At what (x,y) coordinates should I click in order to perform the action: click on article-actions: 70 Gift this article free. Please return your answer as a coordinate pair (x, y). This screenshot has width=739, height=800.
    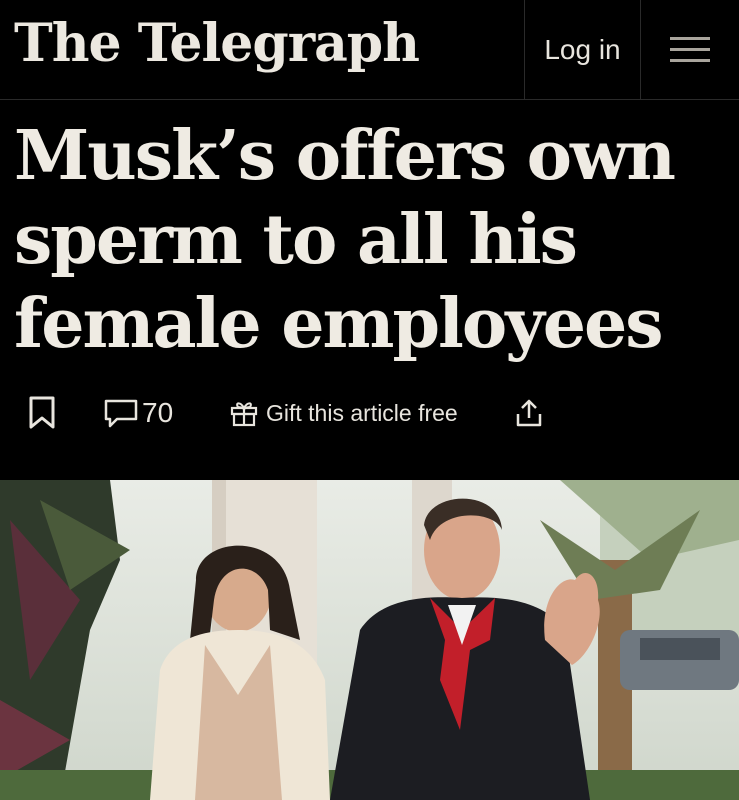
    Looking at the image, I should click on (369, 413).